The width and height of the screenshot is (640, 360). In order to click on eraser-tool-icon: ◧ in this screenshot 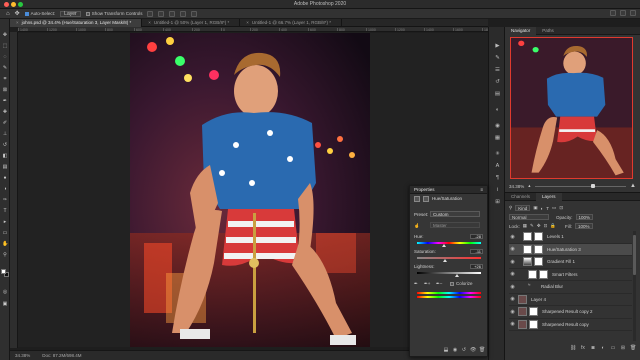, I will do `click(5, 156)`.